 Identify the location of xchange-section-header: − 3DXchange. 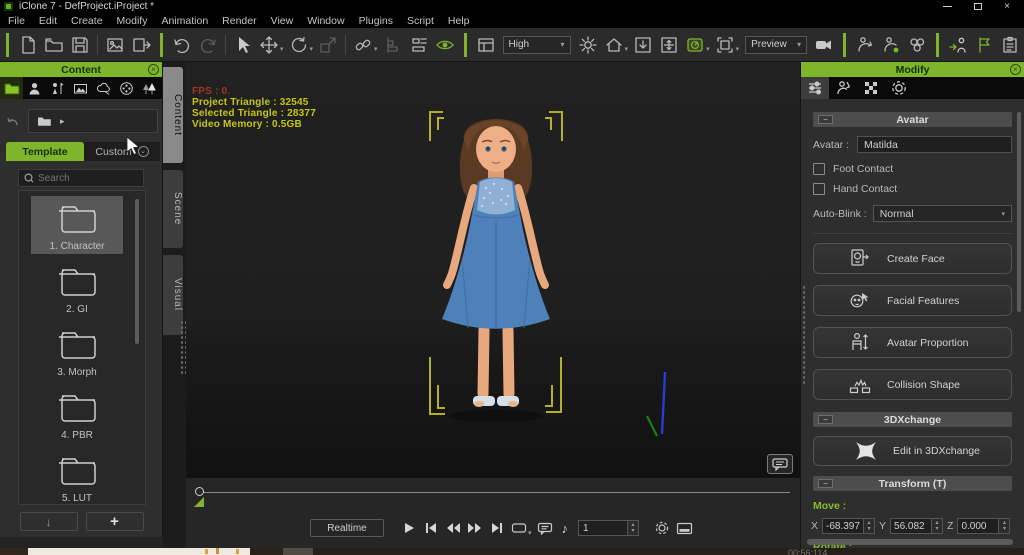
(912, 419).